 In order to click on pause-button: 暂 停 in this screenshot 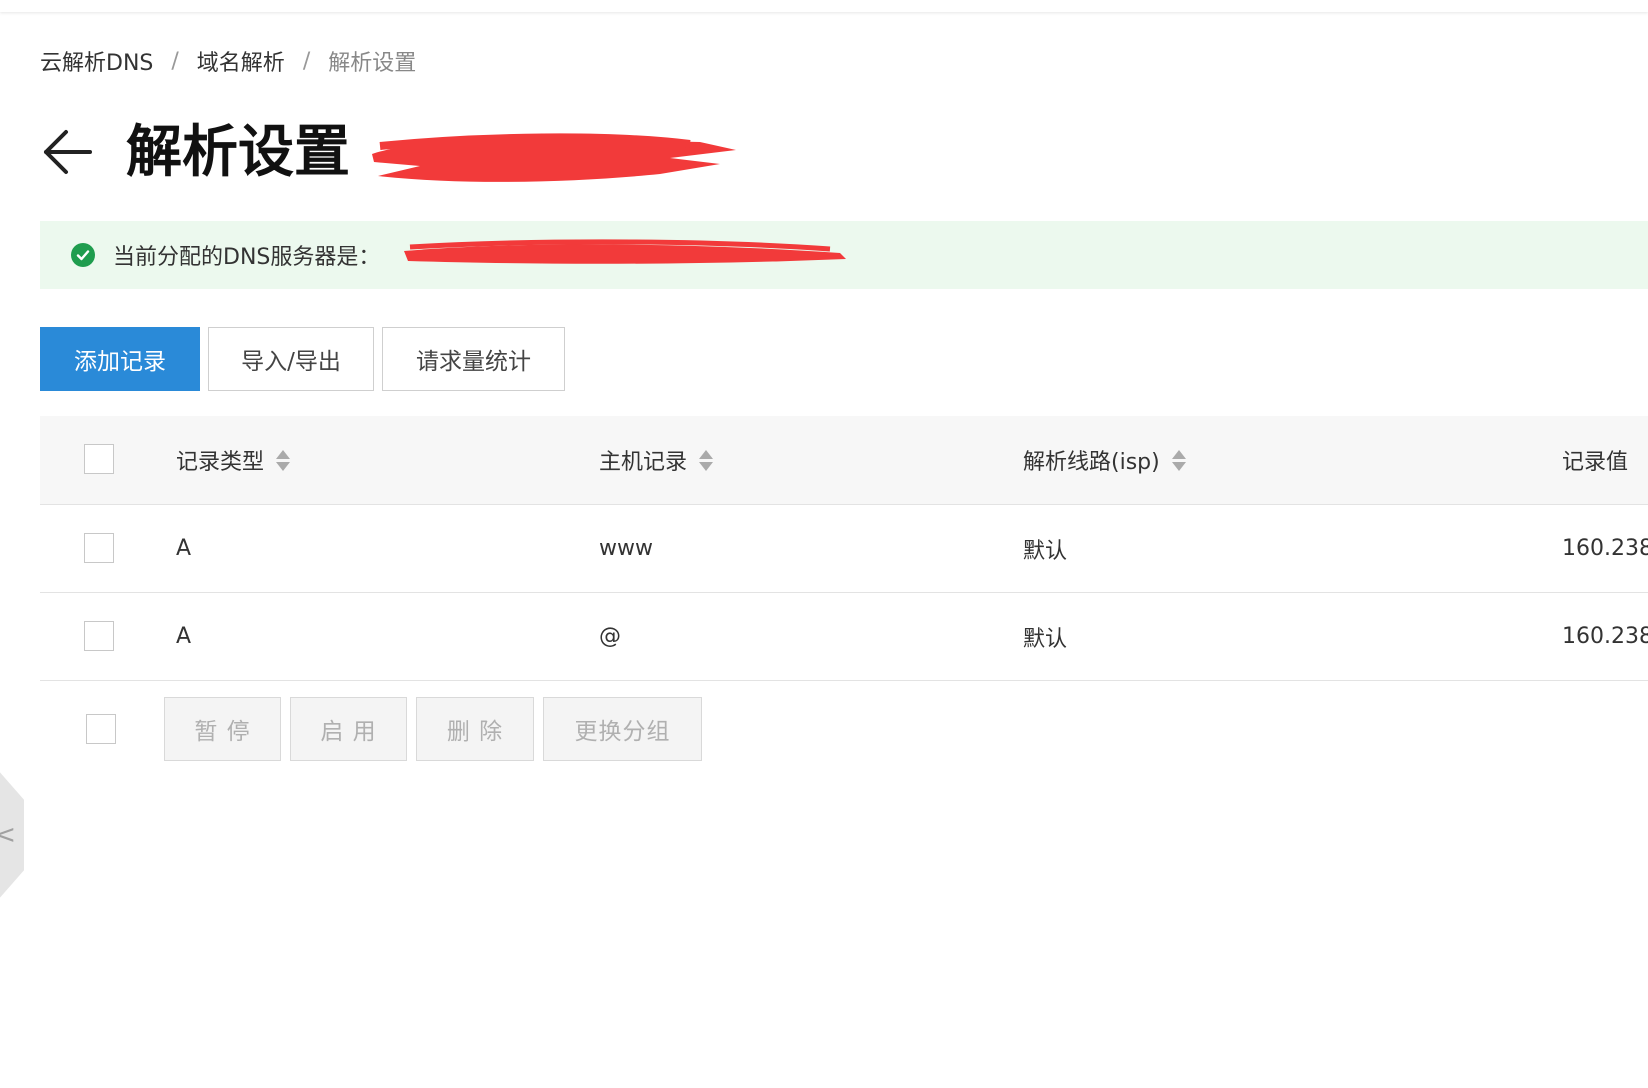, I will do `click(222, 729)`.